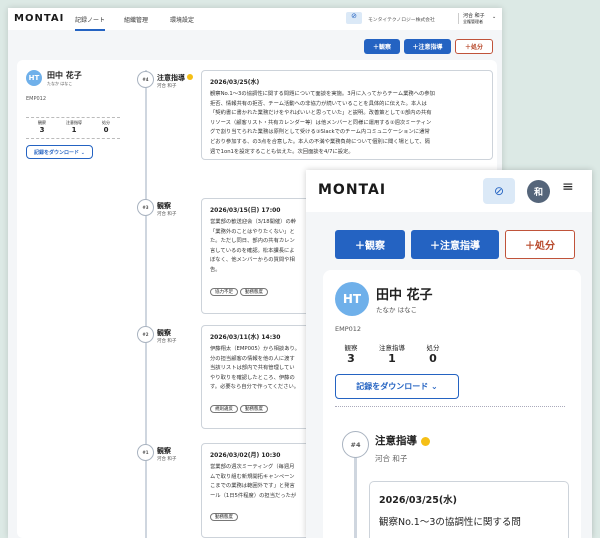 Image resolution: width=600 pixels, height=538 pixels. What do you see at coordinates (182, 19) in the screenshot?
I see `tab-settings: 環境設定` at bounding box center [182, 19].